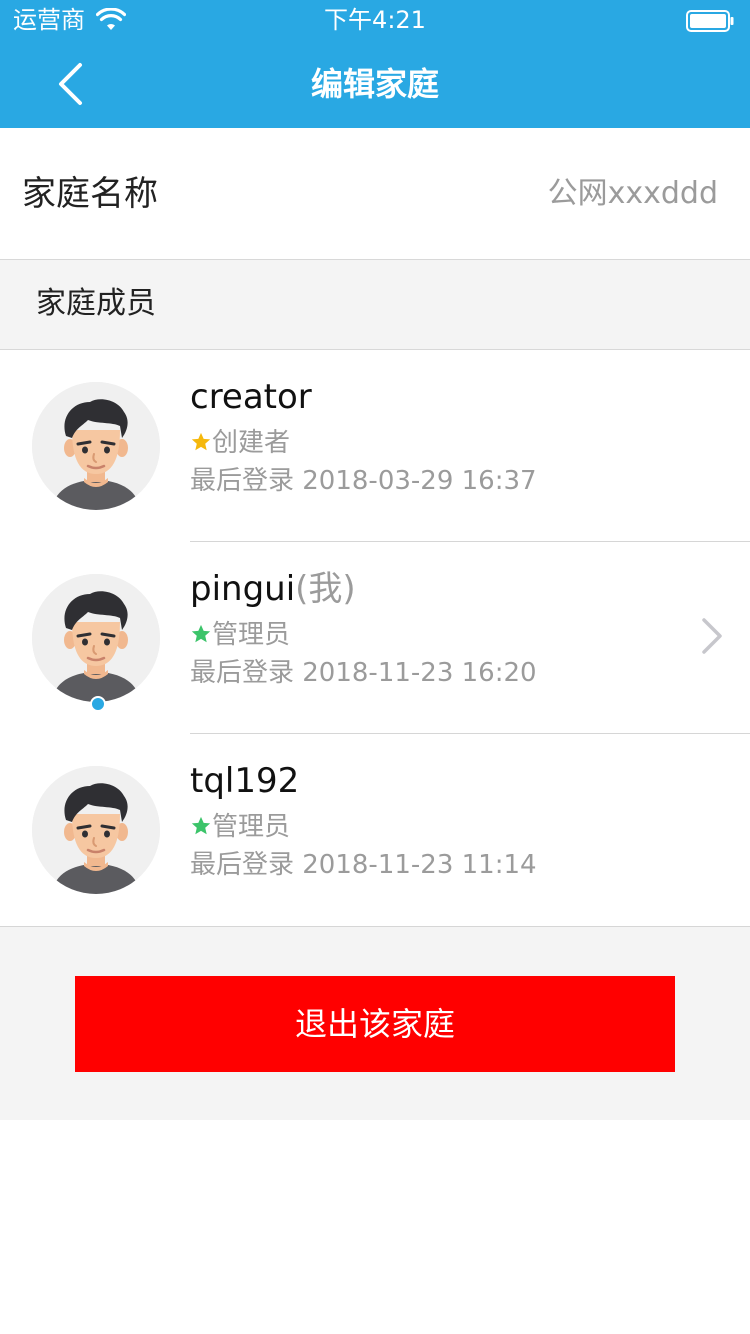 The height and width of the screenshot is (1334, 750). What do you see at coordinates (325, 589) in the screenshot?
I see `me-tag: (我)` at bounding box center [325, 589].